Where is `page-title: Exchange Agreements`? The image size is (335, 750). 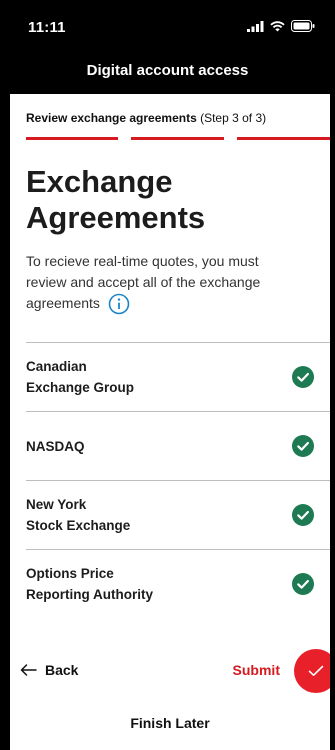
page-title: Exchange Agreements is located at coordinates (115, 200).